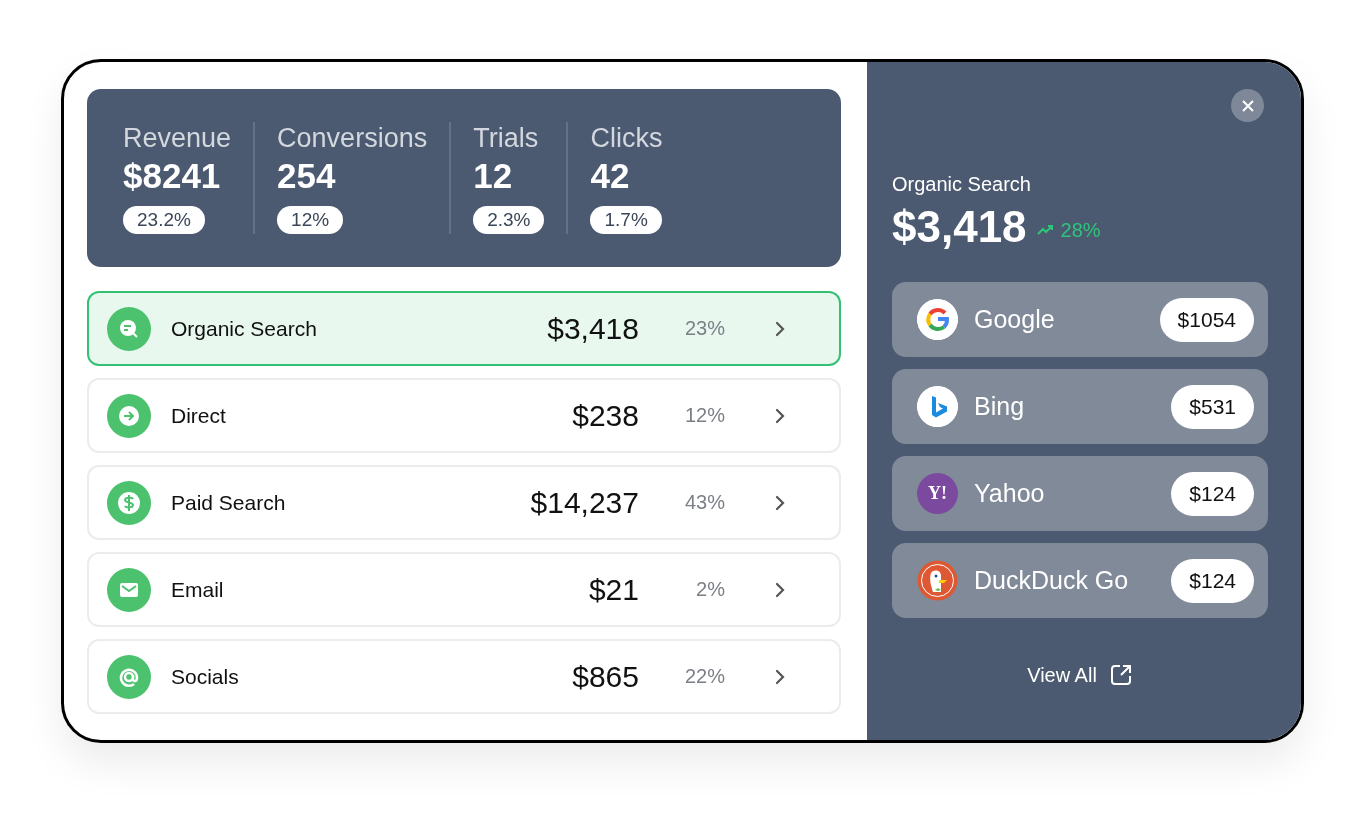  Describe the element at coordinates (172, 176) in the screenshot. I see `stat-value: $8241` at that location.